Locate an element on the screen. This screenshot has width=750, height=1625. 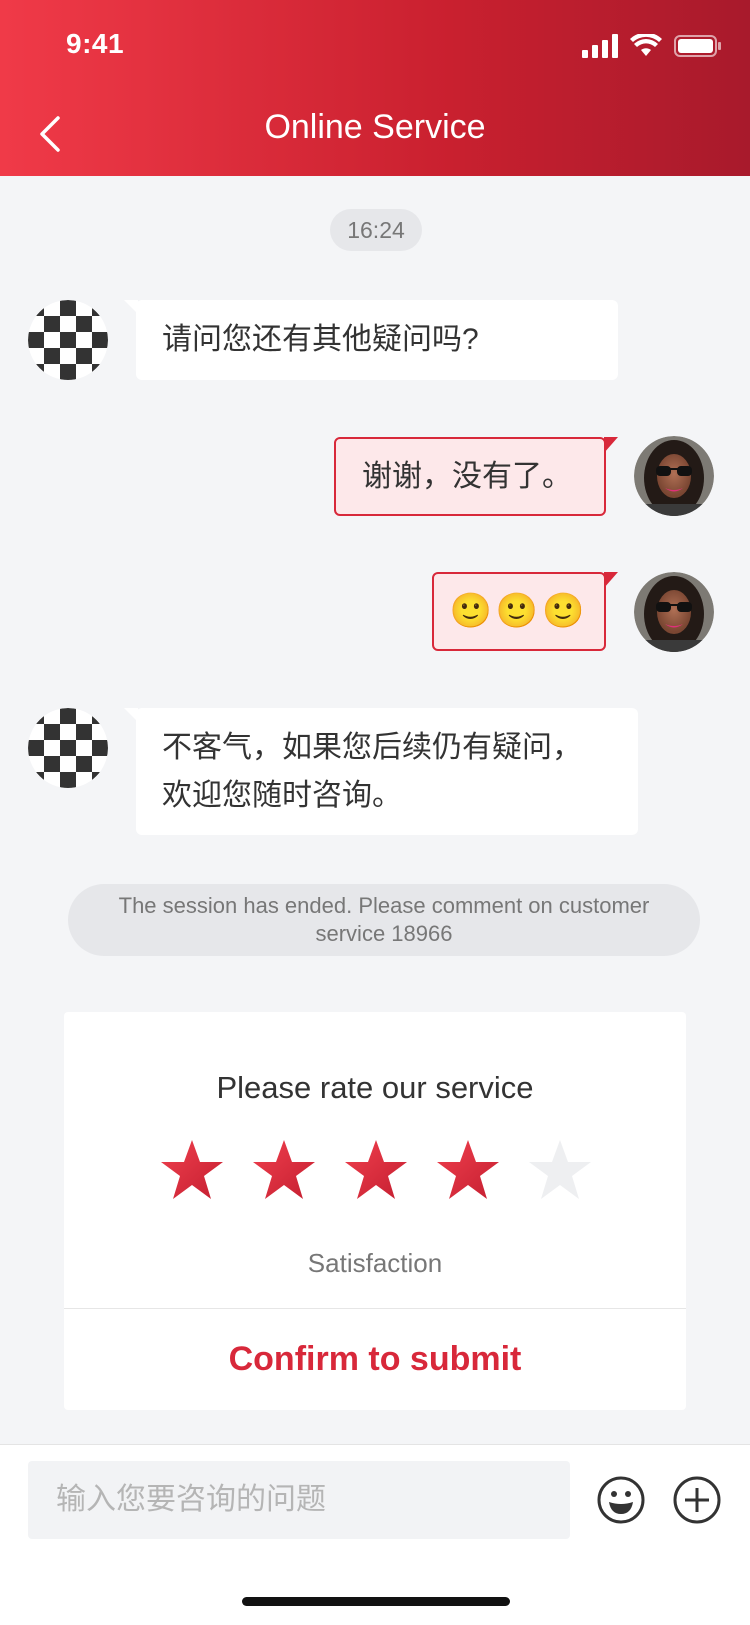
home-indicator is located at coordinates (376, 1601).